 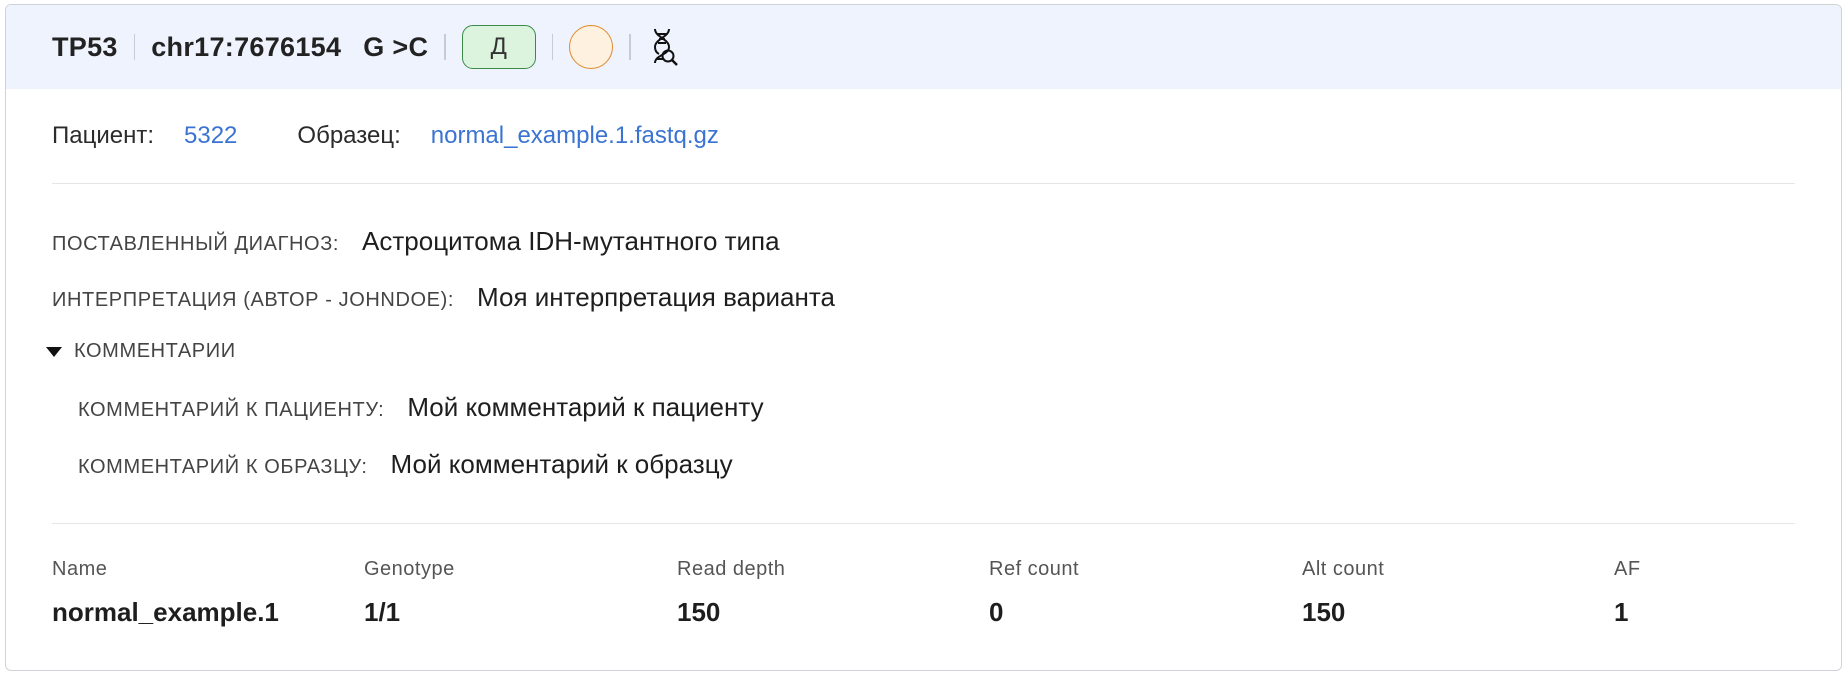 What do you see at coordinates (103, 135) in the screenshot?
I see `patient-label: Пациент:` at bounding box center [103, 135].